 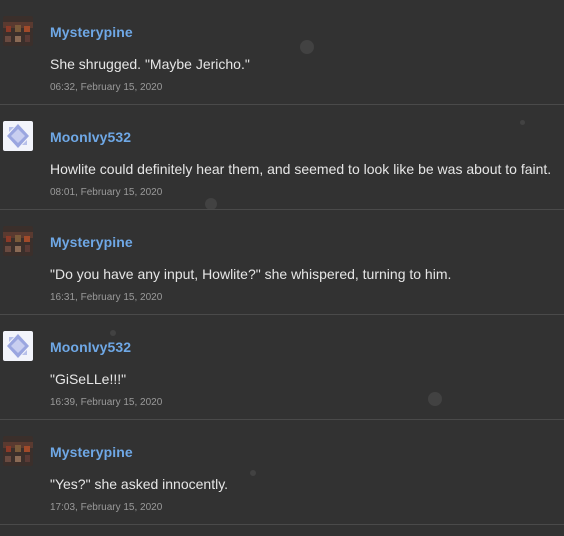 I want to click on message-timestamp: 17:03, February 15, 2020, so click(x=106, y=507).